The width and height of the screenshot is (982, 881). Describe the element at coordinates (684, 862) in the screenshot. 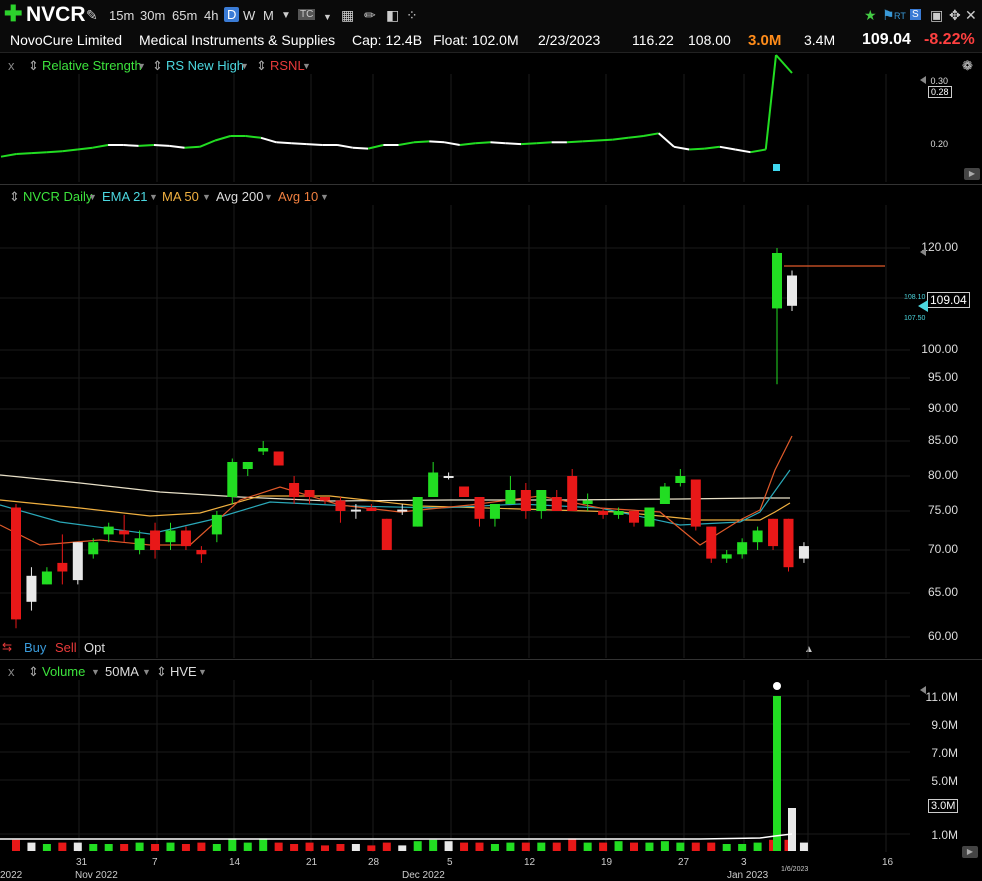

I see `x-axis-day-label: 27` at that location.